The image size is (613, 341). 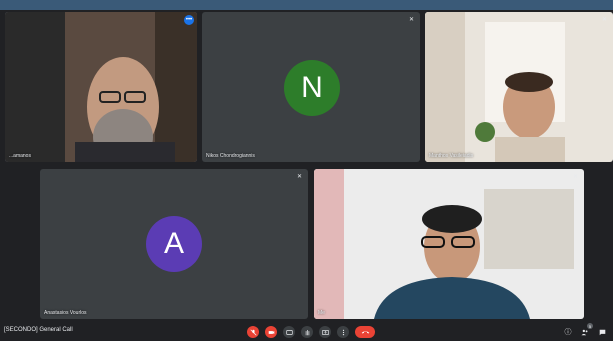 I want to click on participant-tile-3: ✕ Manthos Vasileiadis, so click(x=519, y=87).